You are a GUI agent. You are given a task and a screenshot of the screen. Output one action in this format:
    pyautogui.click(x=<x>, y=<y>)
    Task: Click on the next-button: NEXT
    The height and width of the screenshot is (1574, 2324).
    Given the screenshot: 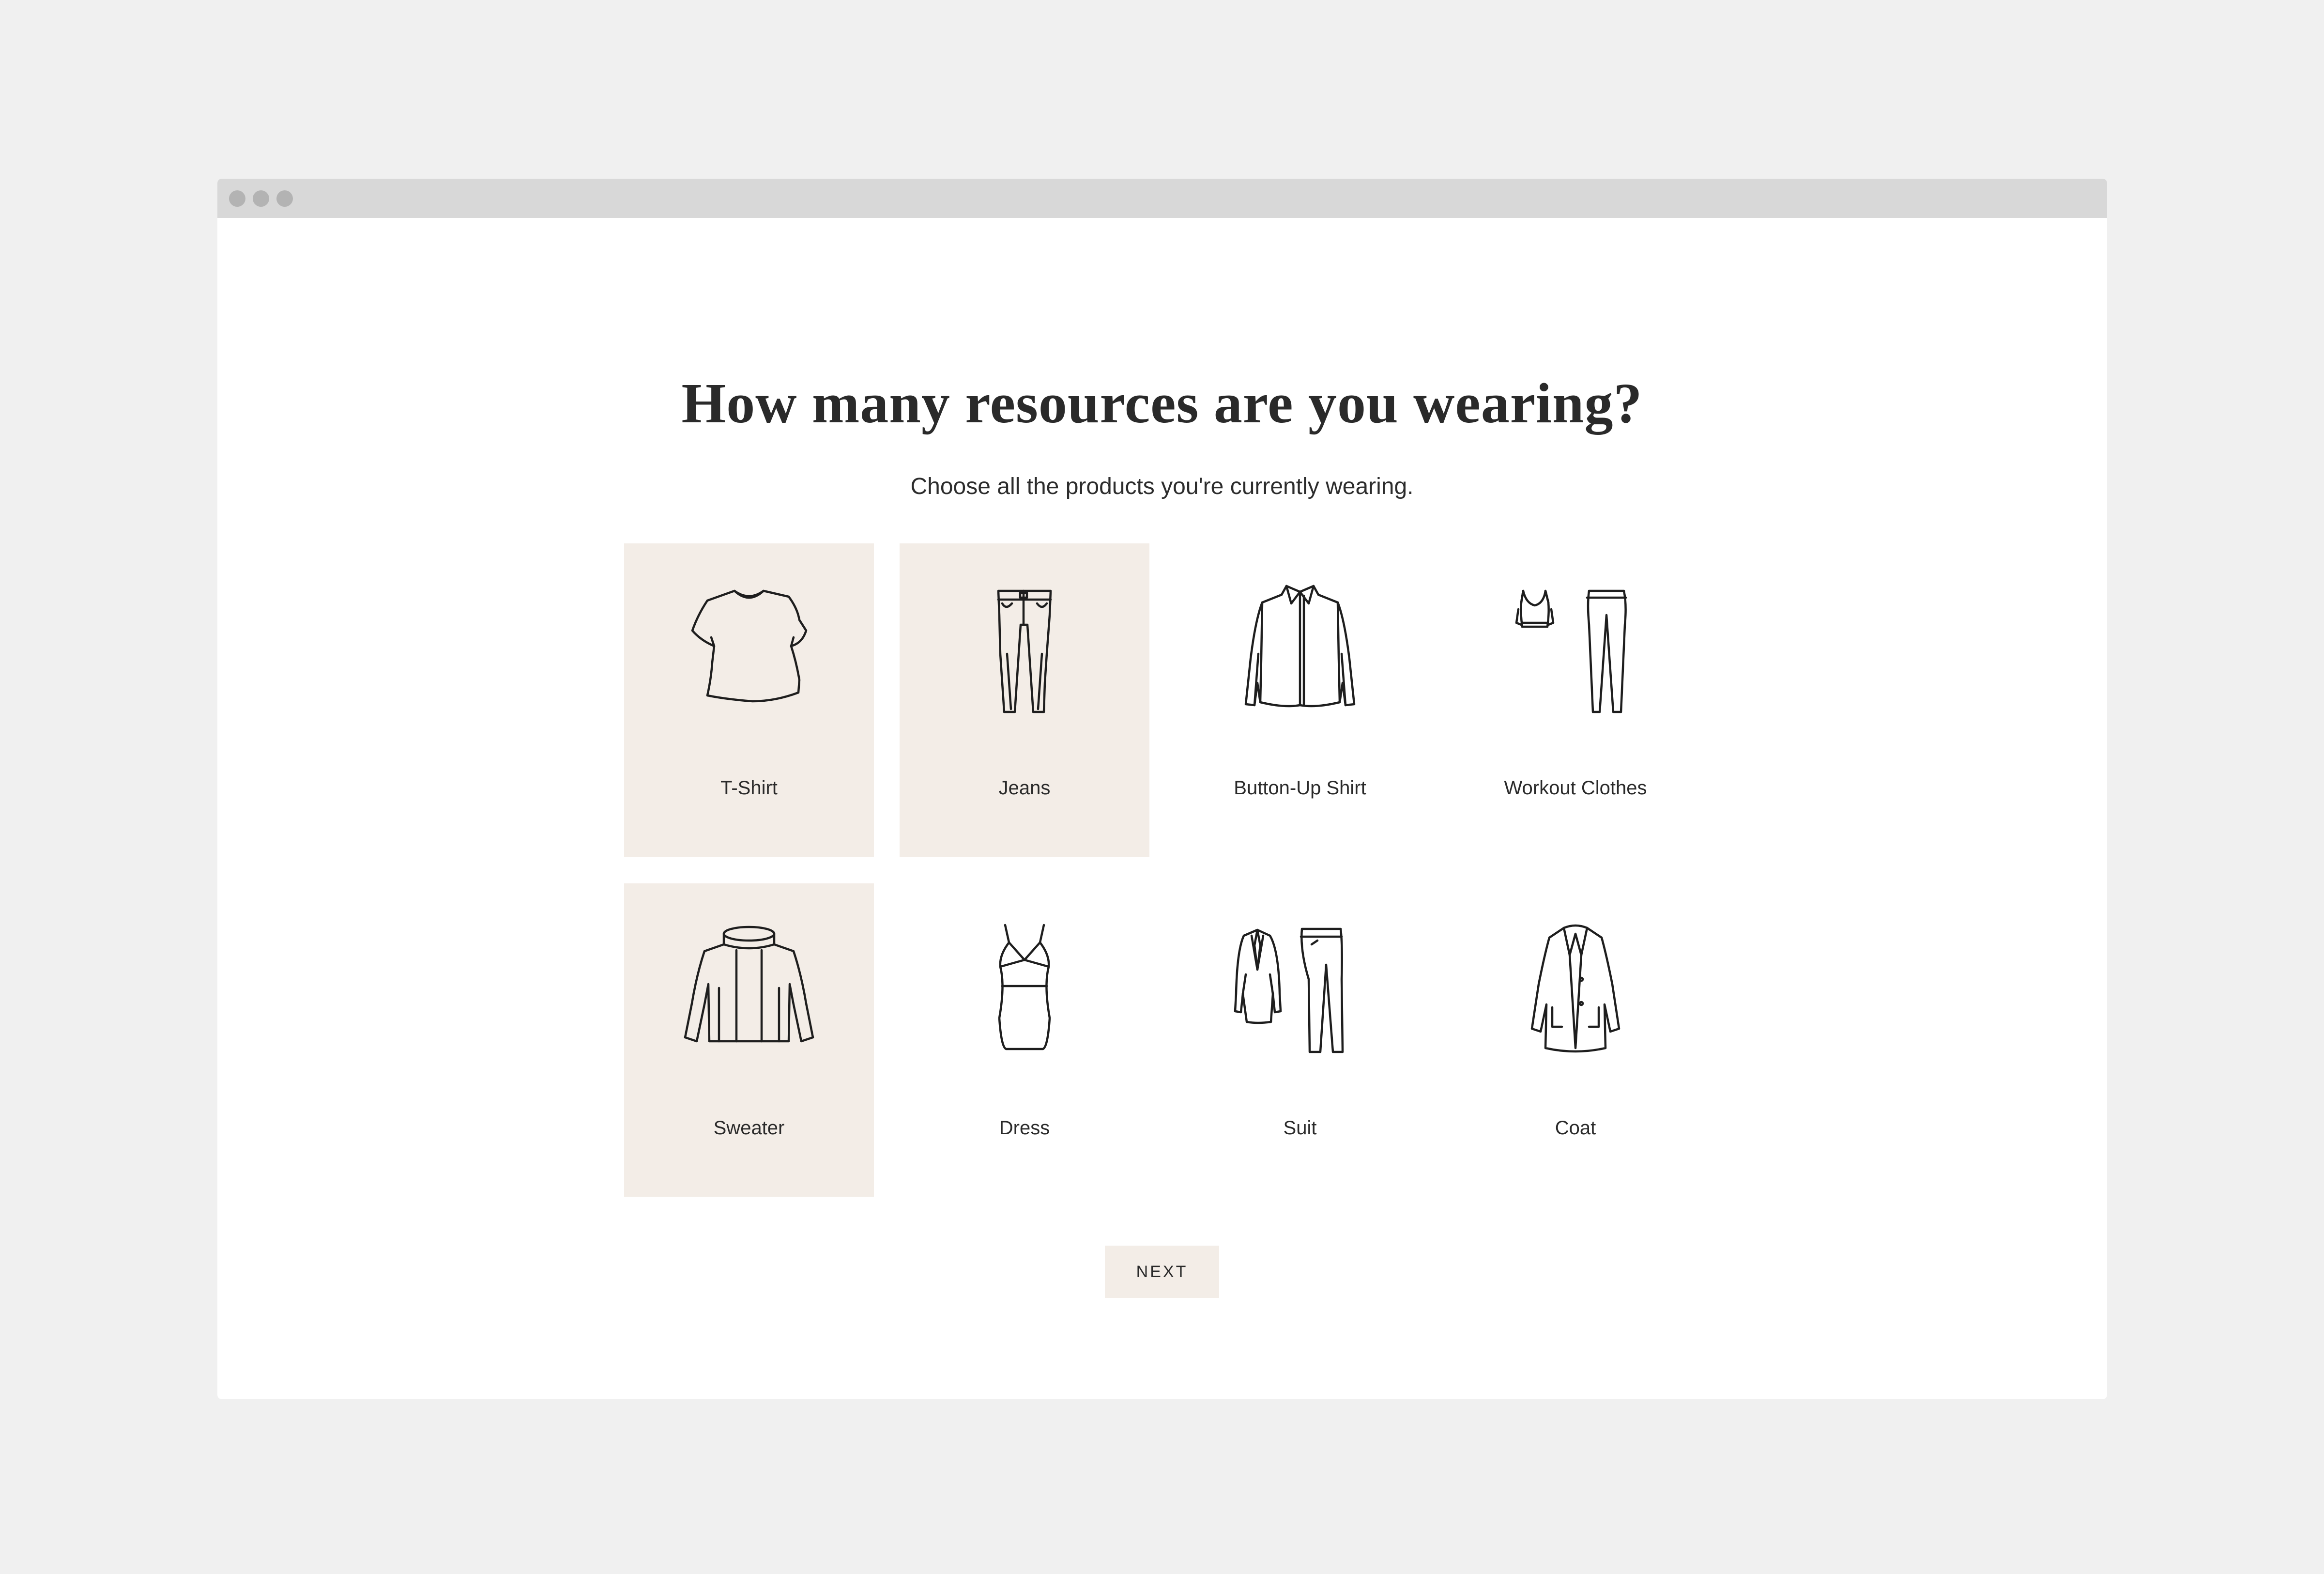 What is the action you would take?
    pyautogui.click(x=1162, y=1272)
    